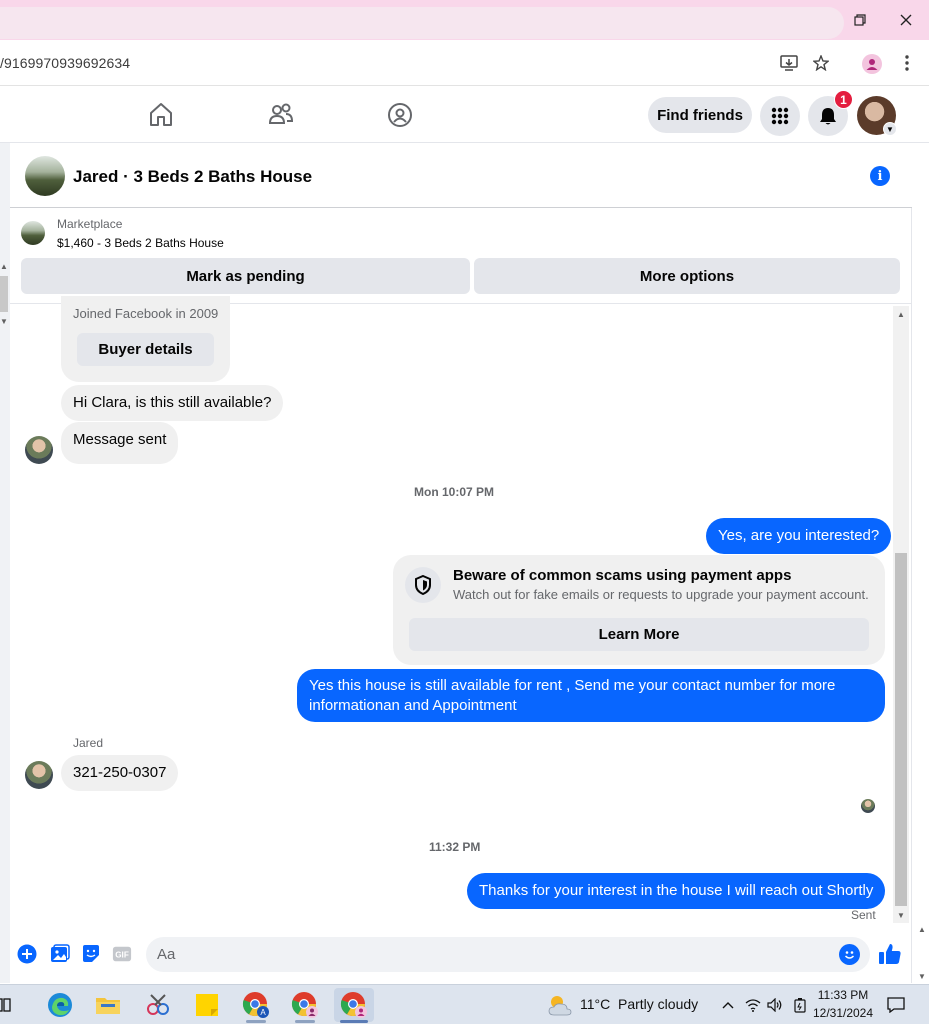  What do you see at coordinates (158, 1005) in the screenshot?
I see `snipping-tool-icon` at bounding box center [158, 1005].